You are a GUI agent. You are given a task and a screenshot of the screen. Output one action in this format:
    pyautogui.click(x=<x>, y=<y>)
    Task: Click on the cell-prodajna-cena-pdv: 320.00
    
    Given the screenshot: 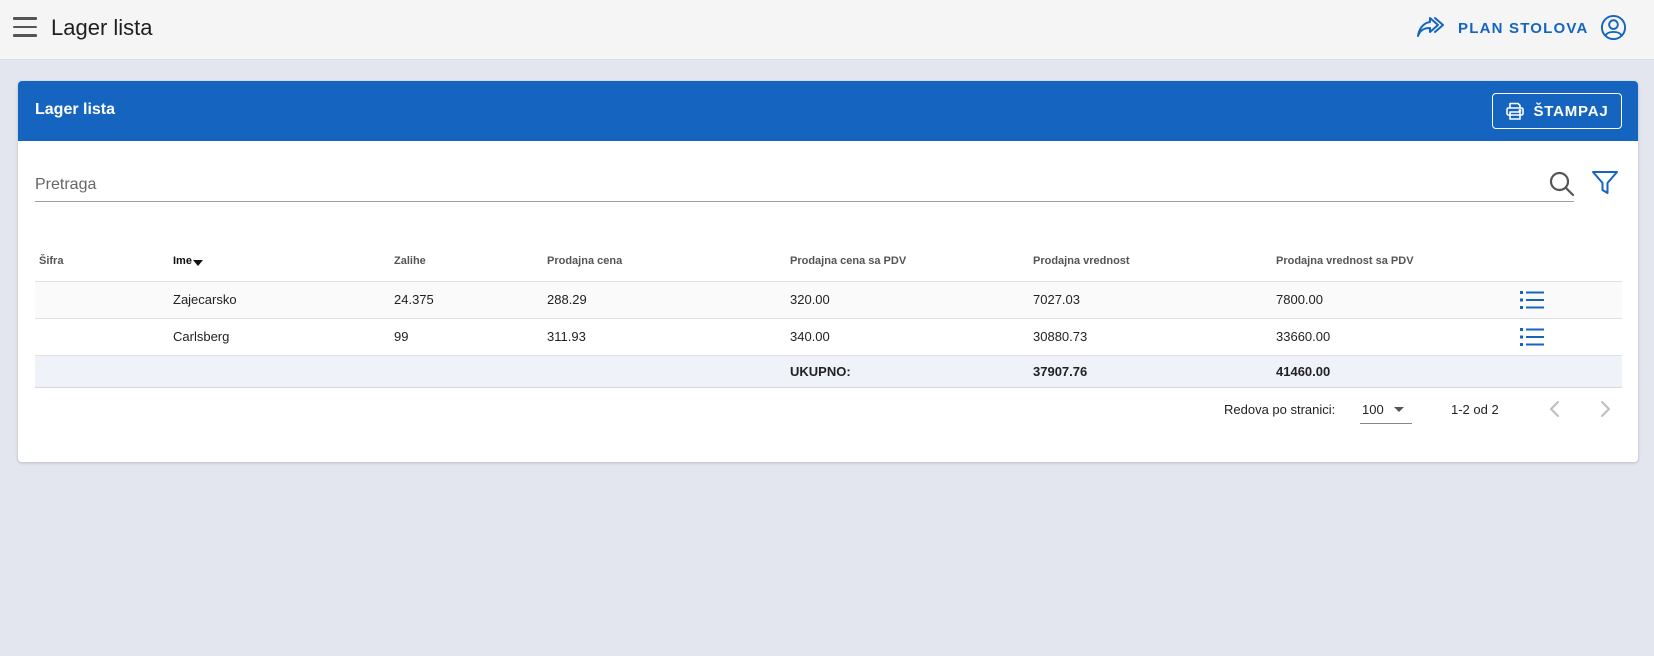 What is the action you would take?
    pyautogui.click(x=907, y=300)
    